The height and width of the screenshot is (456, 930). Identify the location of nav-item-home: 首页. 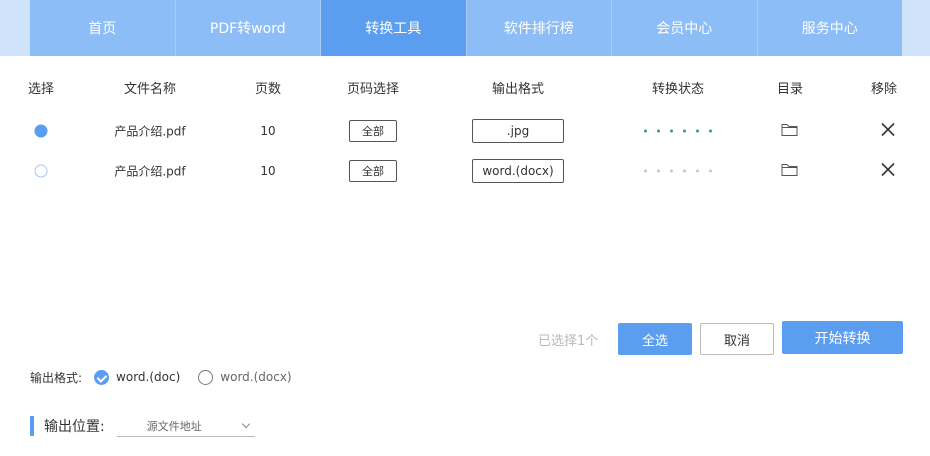
(103, 28).